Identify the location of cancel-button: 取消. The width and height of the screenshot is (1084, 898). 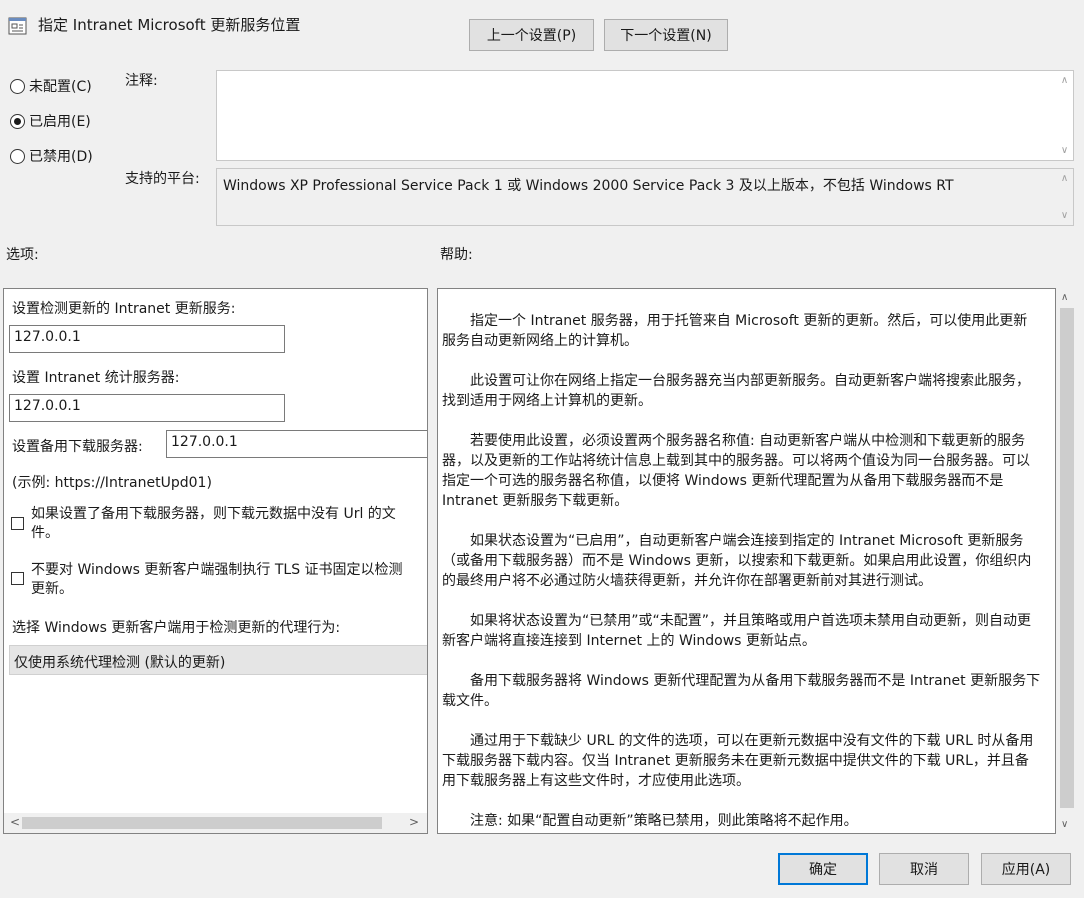
(924, 869).